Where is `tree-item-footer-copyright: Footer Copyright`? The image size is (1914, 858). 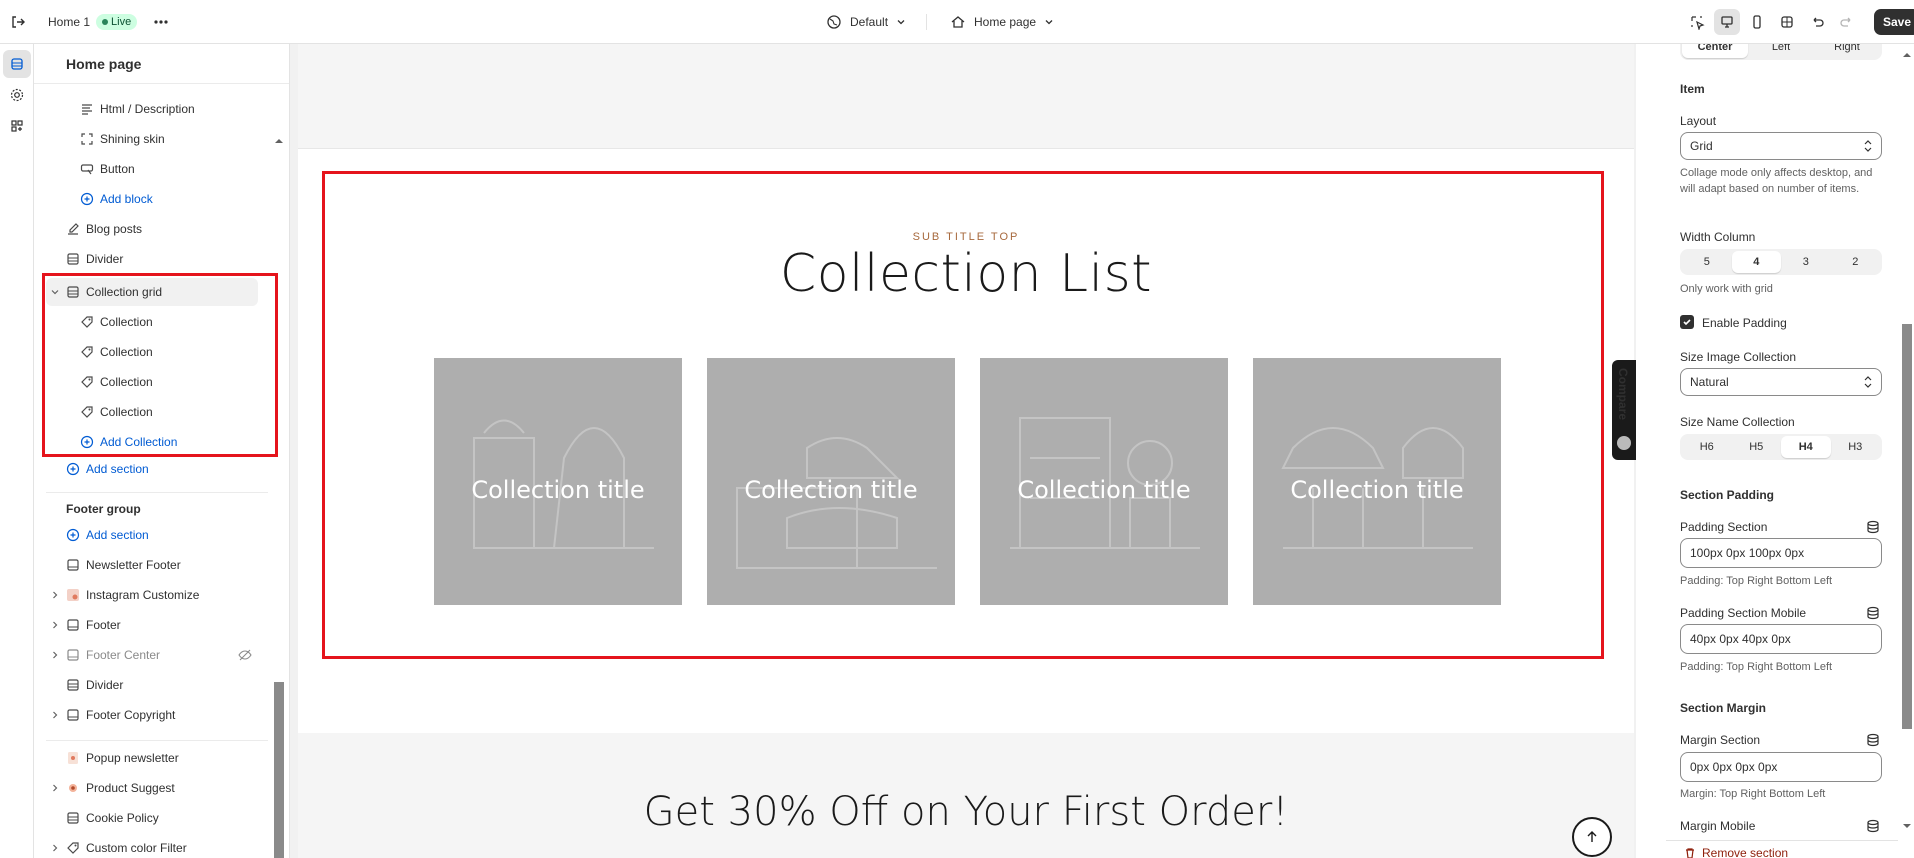 tree-item-footer-copyright: Footer Copyright is located at coordinates (111, 715).